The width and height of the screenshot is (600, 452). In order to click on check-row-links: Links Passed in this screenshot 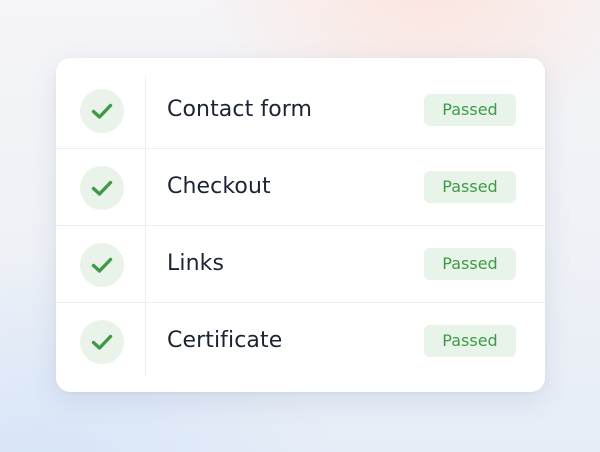, I will do `click(300, 264)`.